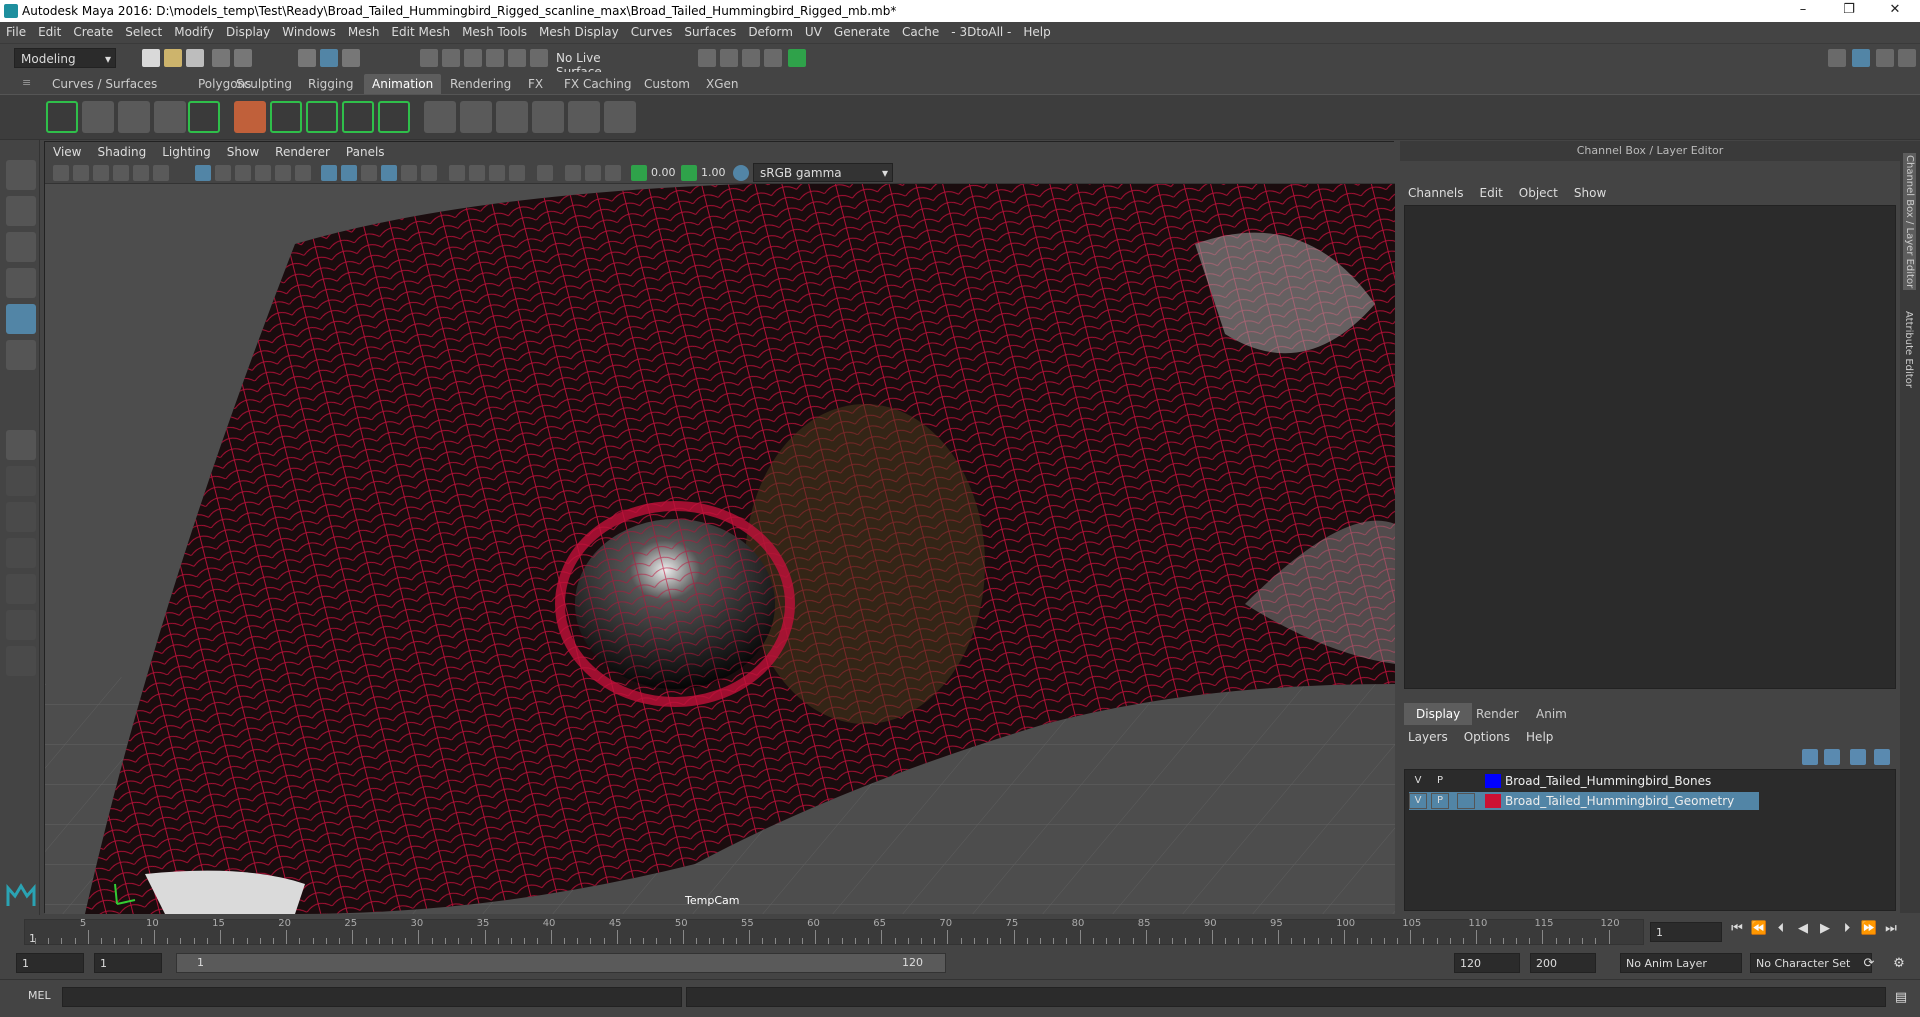 Image resolution: width=1920 pixels, height=1017 pixels. I want to click on menu-cache: Cache, so click(920, 30).